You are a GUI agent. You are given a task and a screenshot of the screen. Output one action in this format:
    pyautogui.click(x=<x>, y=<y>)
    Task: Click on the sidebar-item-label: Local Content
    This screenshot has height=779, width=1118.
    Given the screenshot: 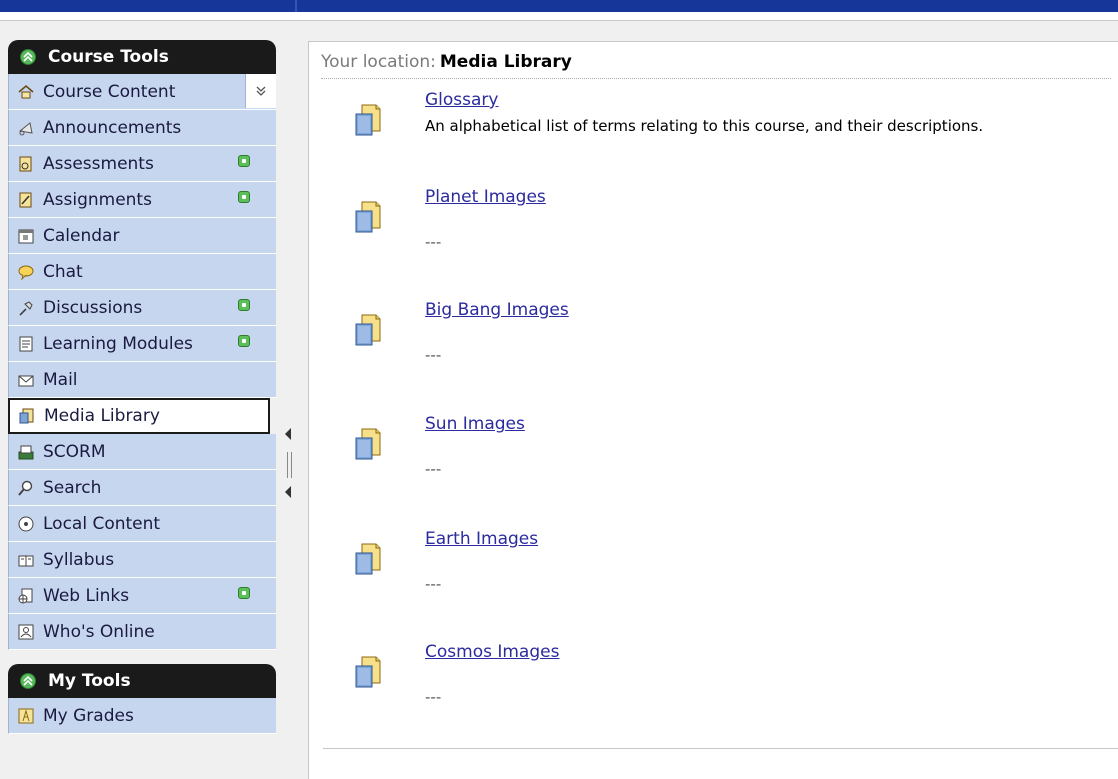 What is the action you would take?
    pyautogui.click(x=102, y=523)
    